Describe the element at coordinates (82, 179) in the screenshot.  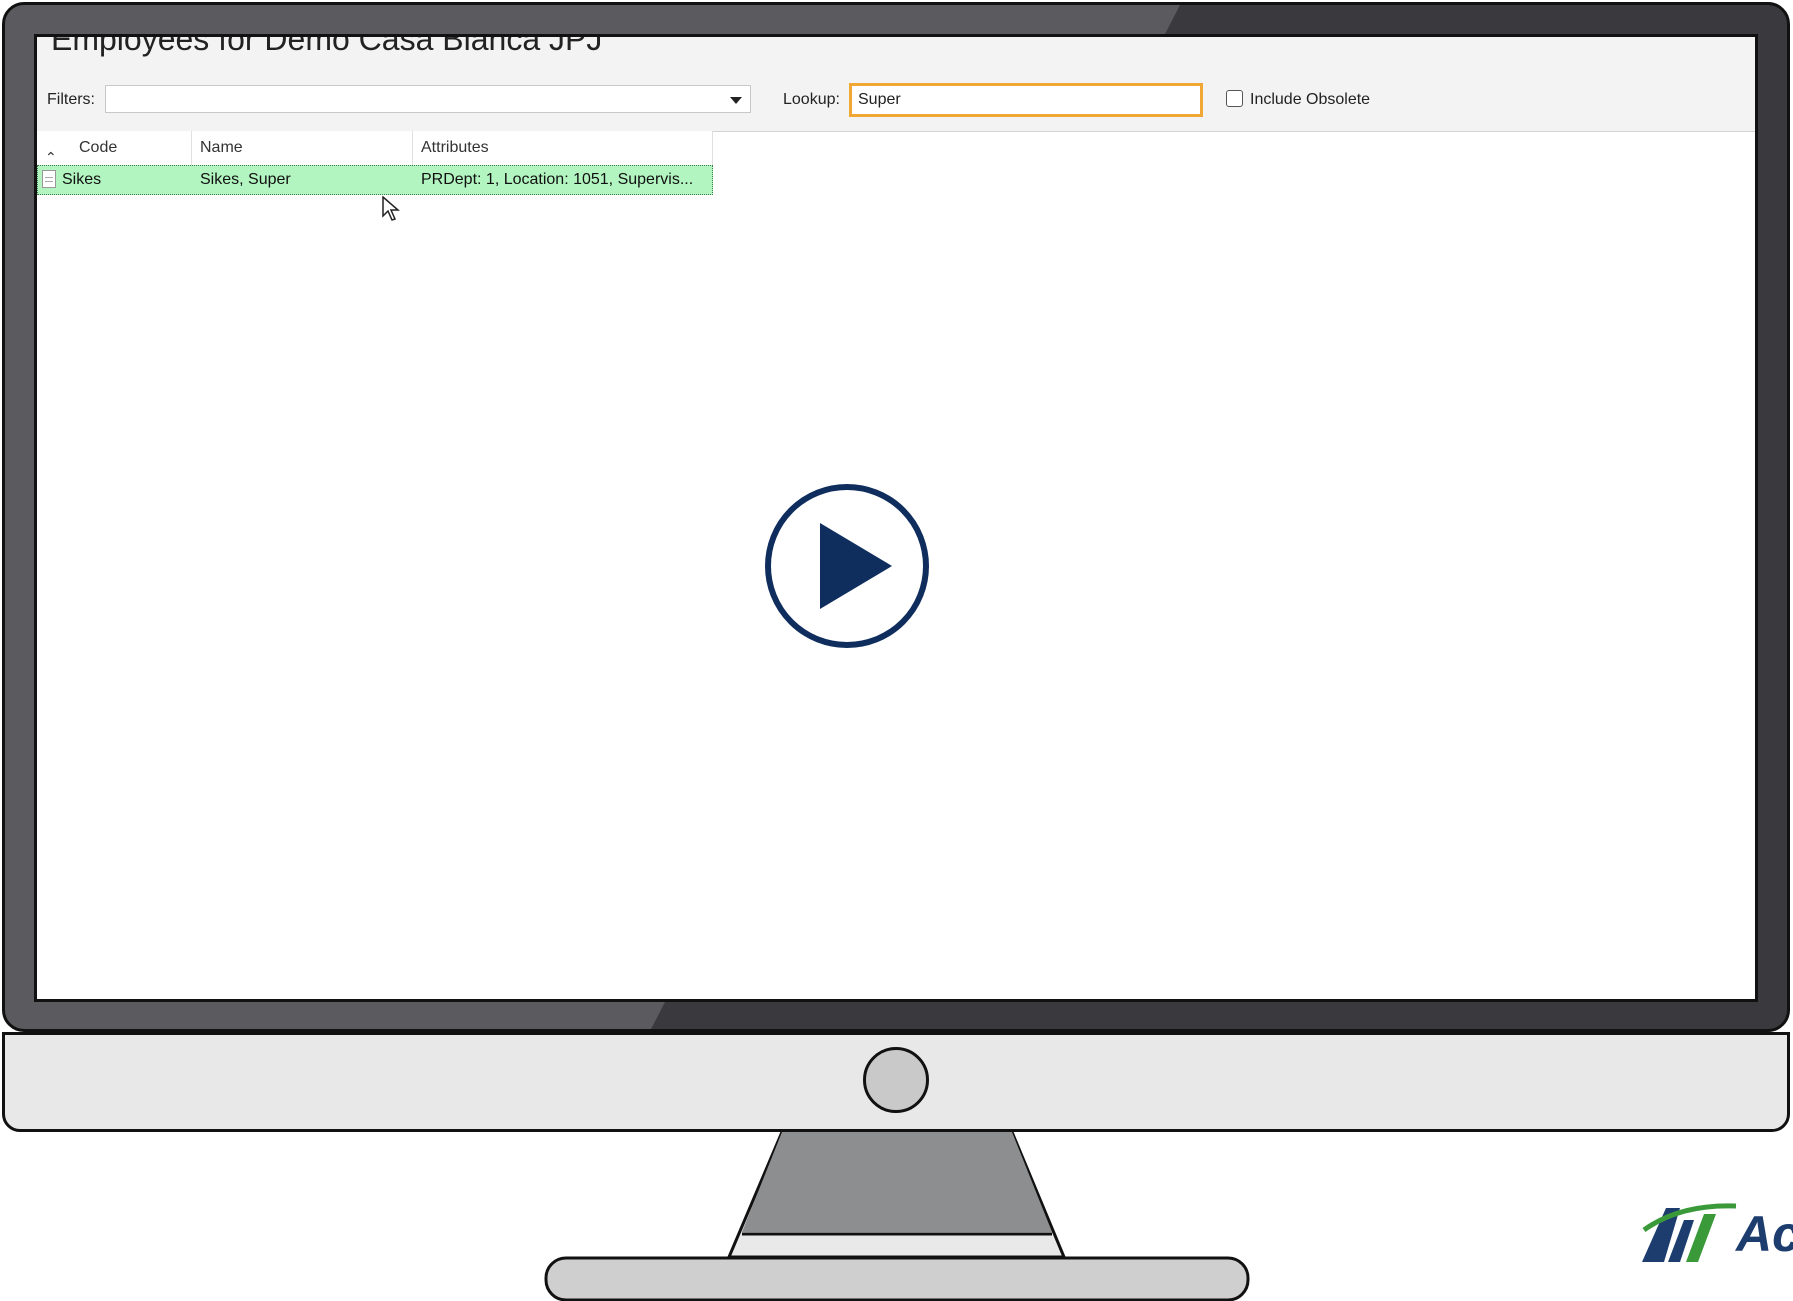
I see `cell-code: Sikes` at that location.